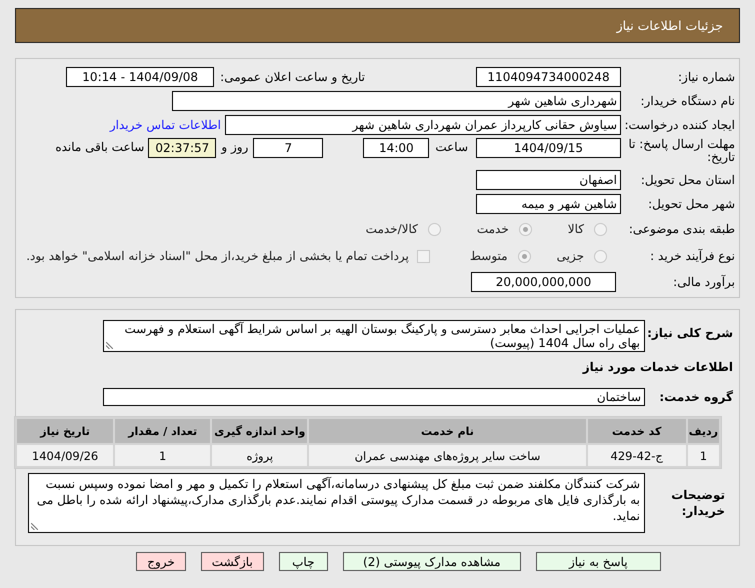  What do you see at coordinates (698, 503) in the screenshot?
I see `field-label: توضیحات خریدار:` at bounding box center [698, 503].